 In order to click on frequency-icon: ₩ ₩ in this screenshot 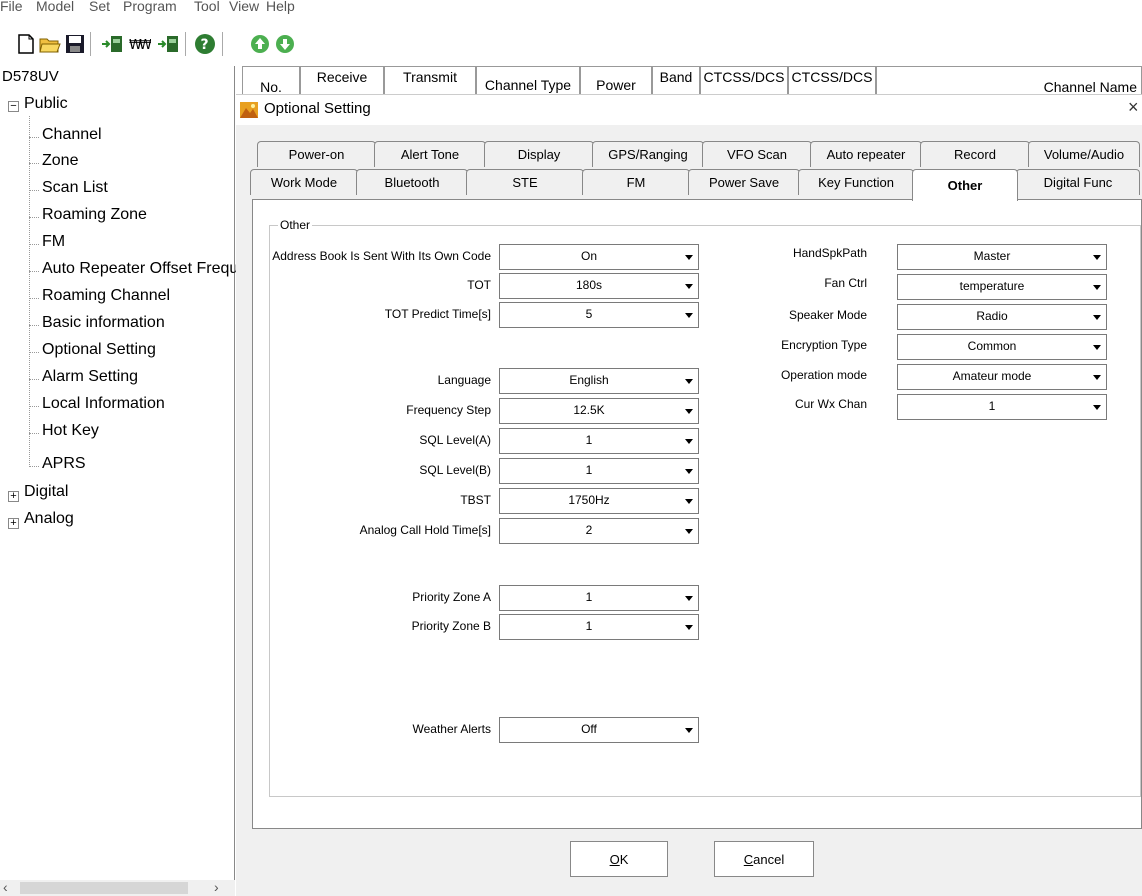, I will do `click(140, 44)`.